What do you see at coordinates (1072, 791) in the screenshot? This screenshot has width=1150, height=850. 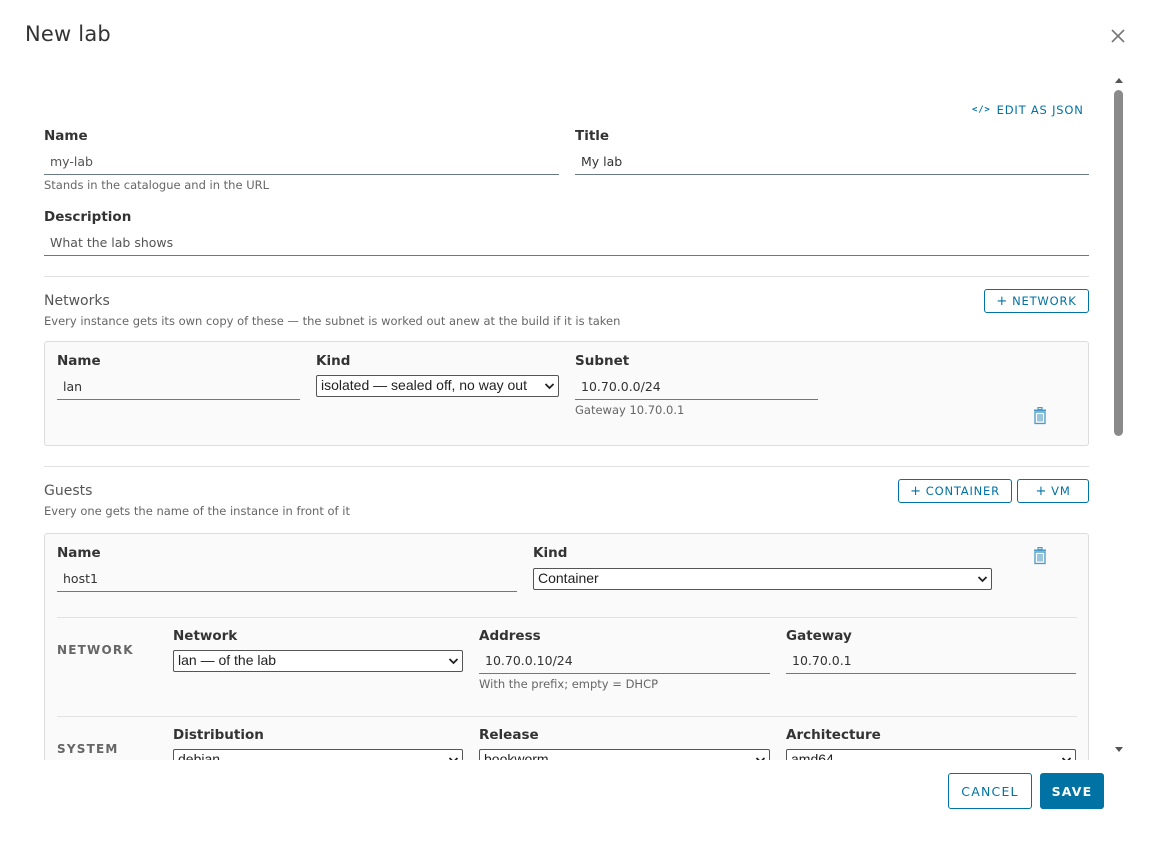 I see `save-button: SAVE` at bounding box center [1072, 791].